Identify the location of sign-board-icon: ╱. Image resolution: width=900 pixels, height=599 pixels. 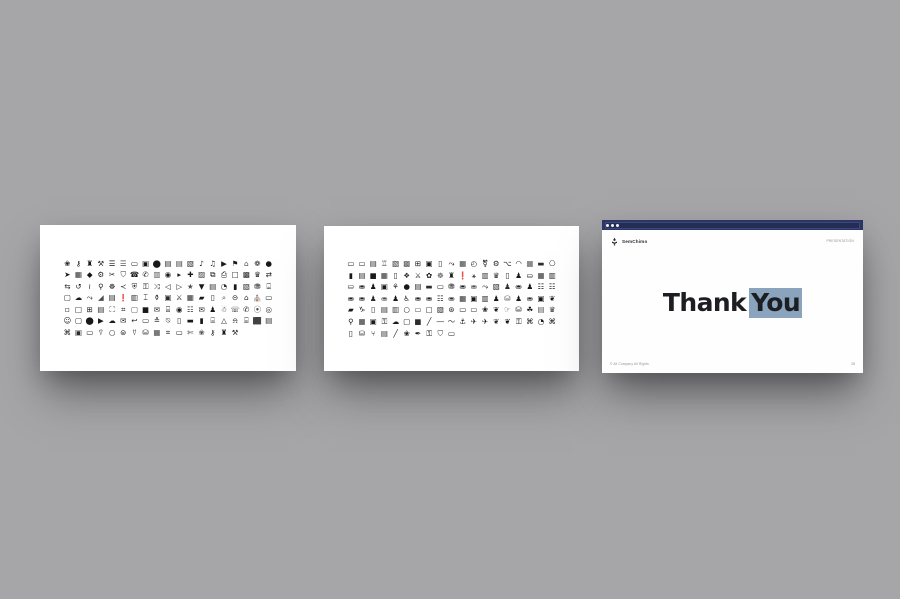
(395, 333).